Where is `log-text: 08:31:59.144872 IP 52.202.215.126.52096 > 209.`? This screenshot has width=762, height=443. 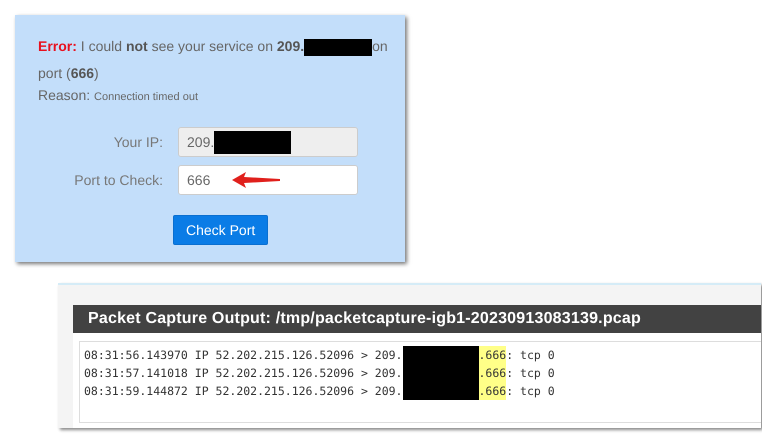
log-text: 08:31:59.144872 IP 52.202.215.126.52096 > 209. is located at coordinates (243, 391).